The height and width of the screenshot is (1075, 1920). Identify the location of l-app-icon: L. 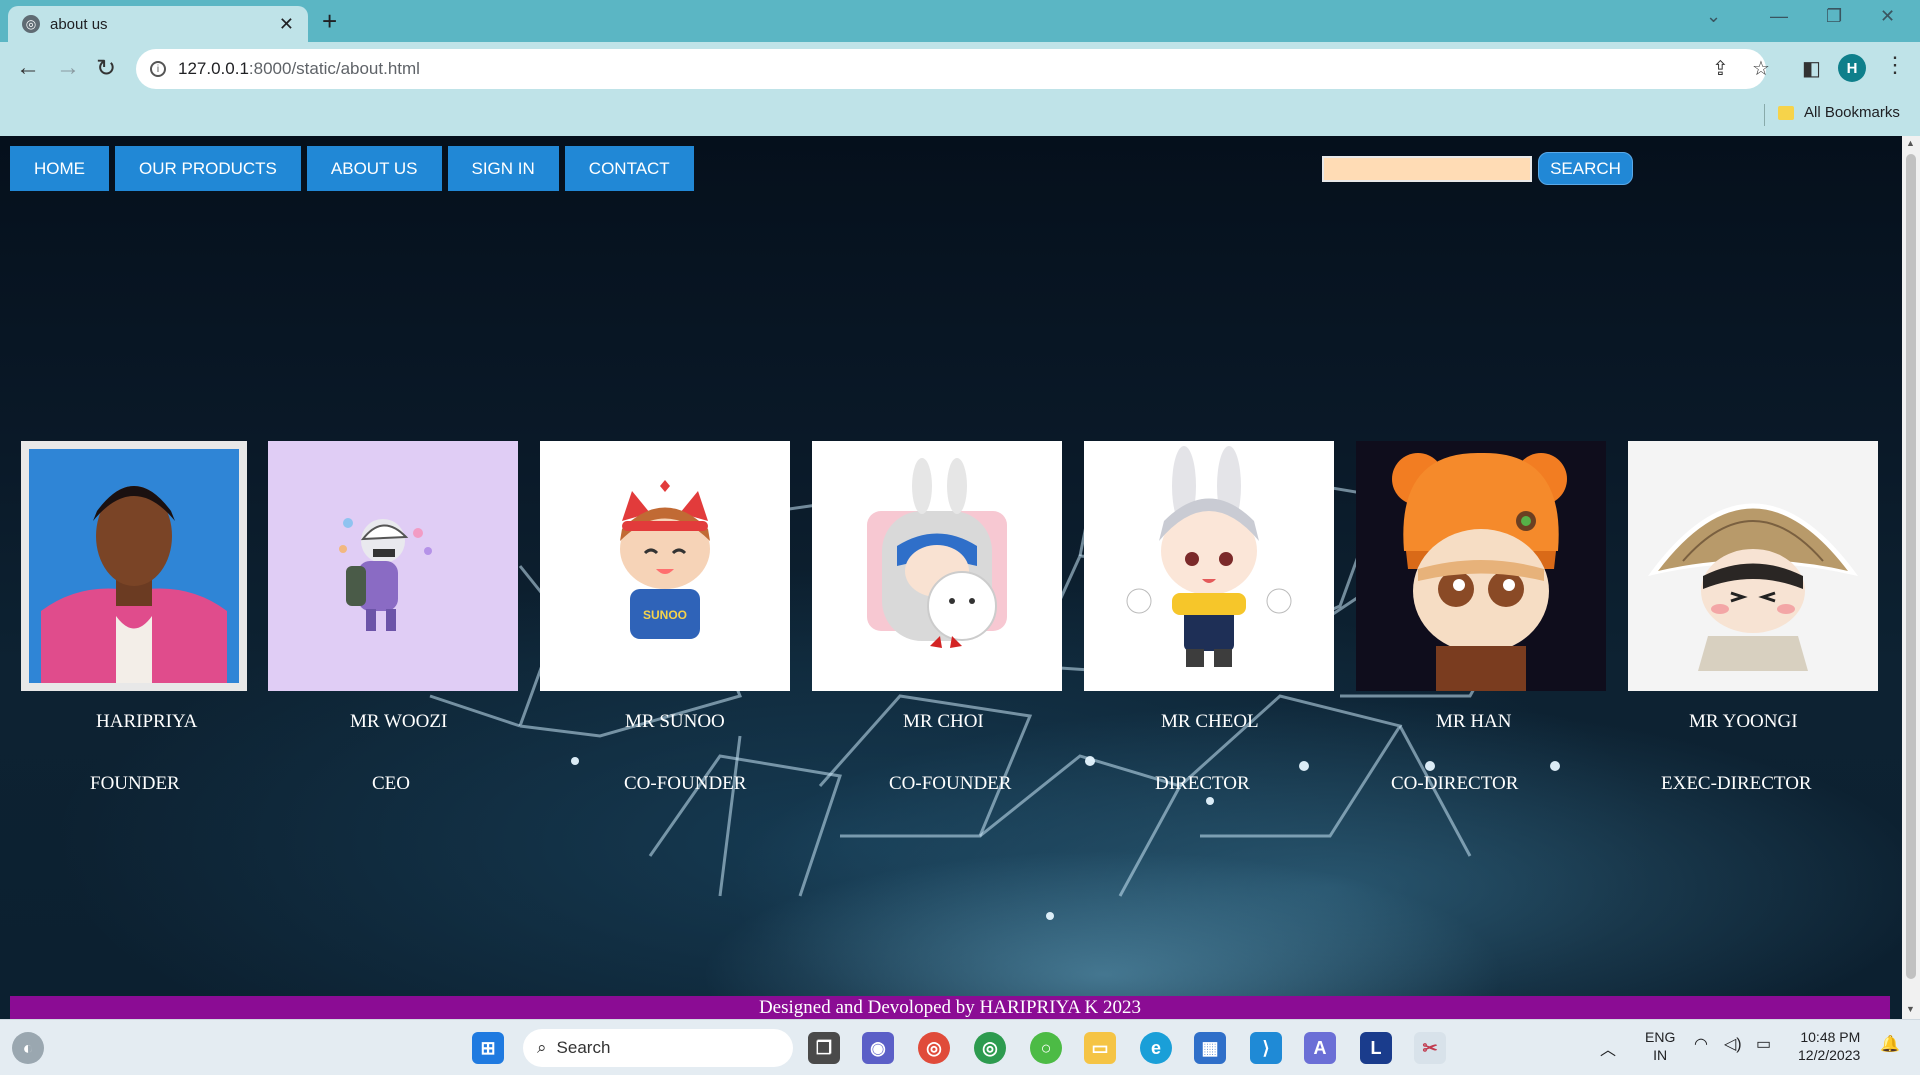
(1376, 1048).